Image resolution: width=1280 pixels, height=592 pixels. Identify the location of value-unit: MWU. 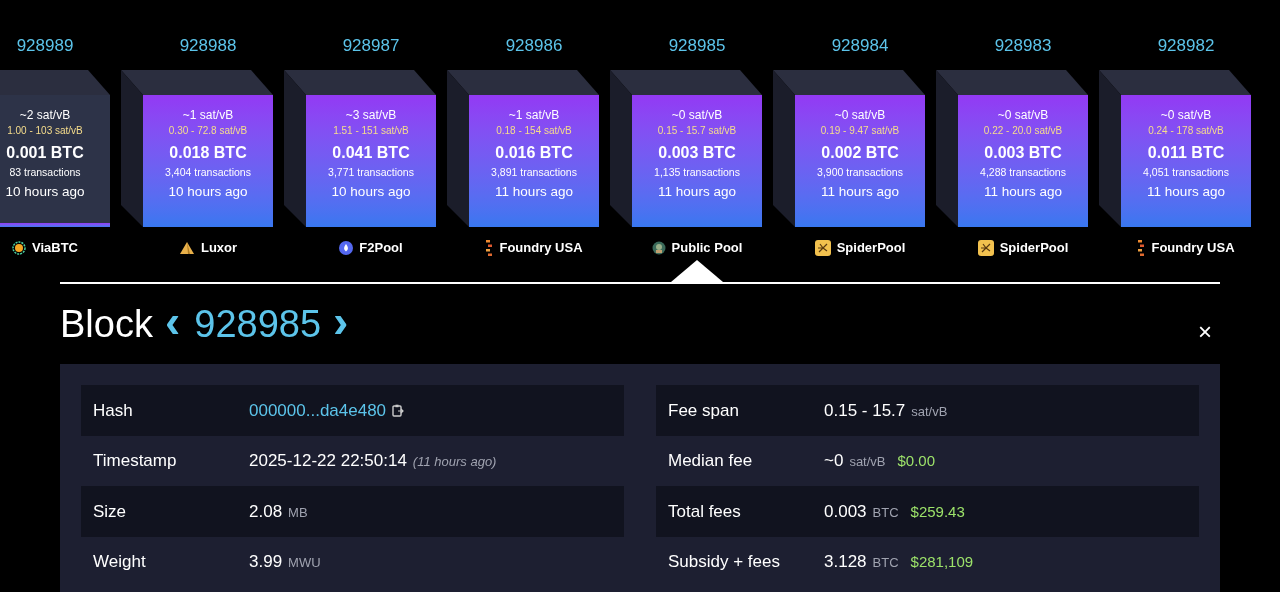
(304, 563).